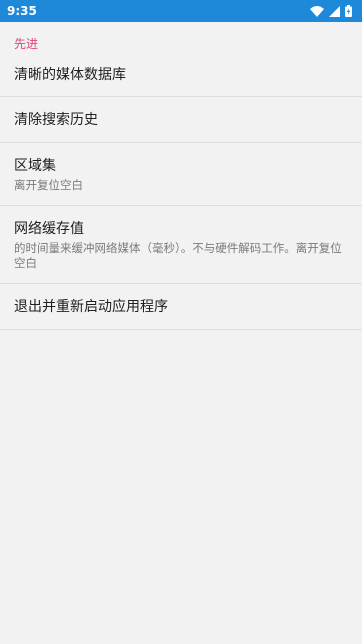  What do you see at coordinates (48, 184) in the screenshot?
I see `item-summary: 离开复位空白` at bounding box center [48, 184].